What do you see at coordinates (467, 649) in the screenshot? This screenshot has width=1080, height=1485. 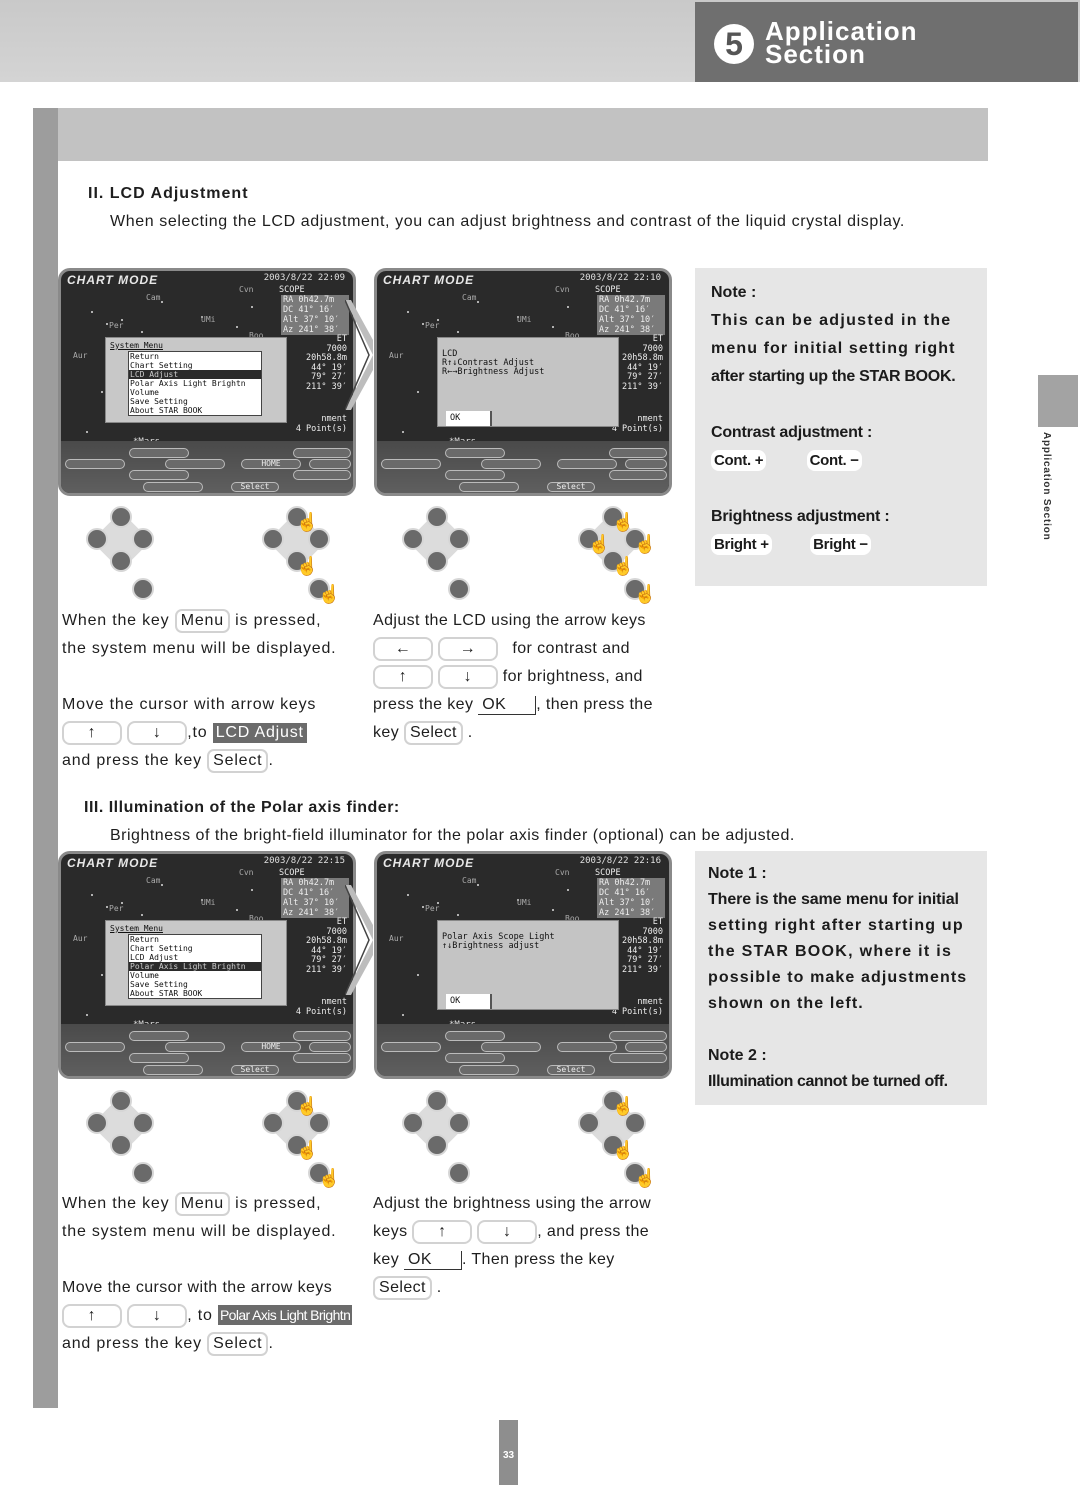 I see `right-arrow-key: →` at bounding box center [467, 649].